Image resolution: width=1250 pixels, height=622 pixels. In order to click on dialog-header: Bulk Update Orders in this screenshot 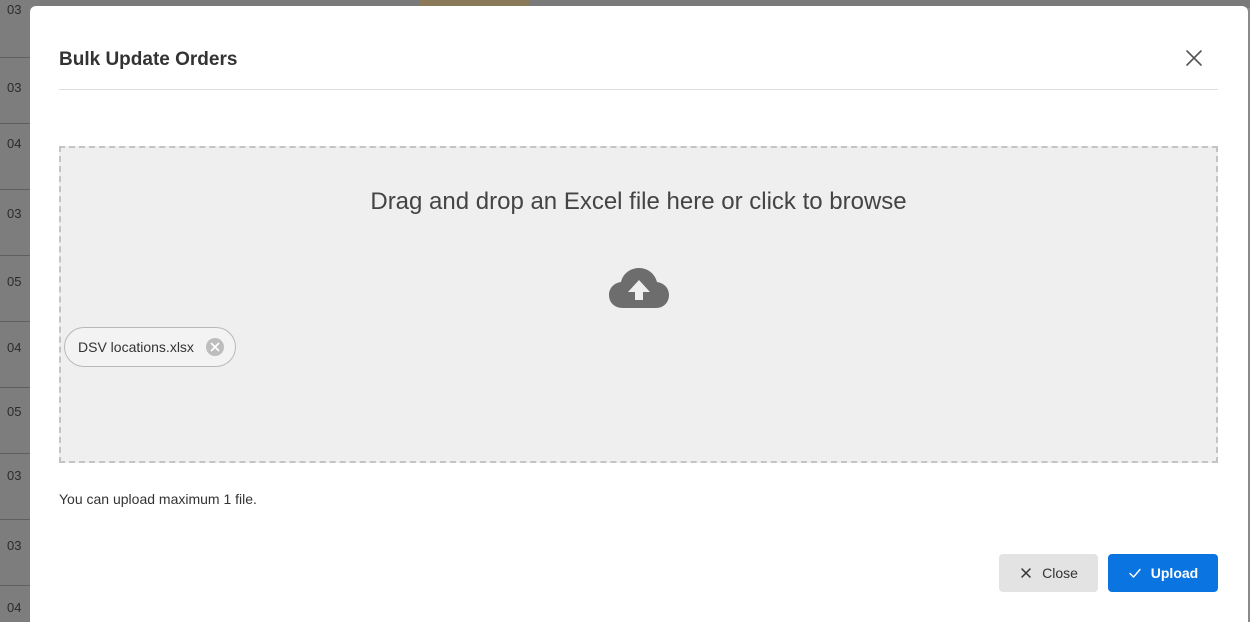, I will do `click(638, 64)`.